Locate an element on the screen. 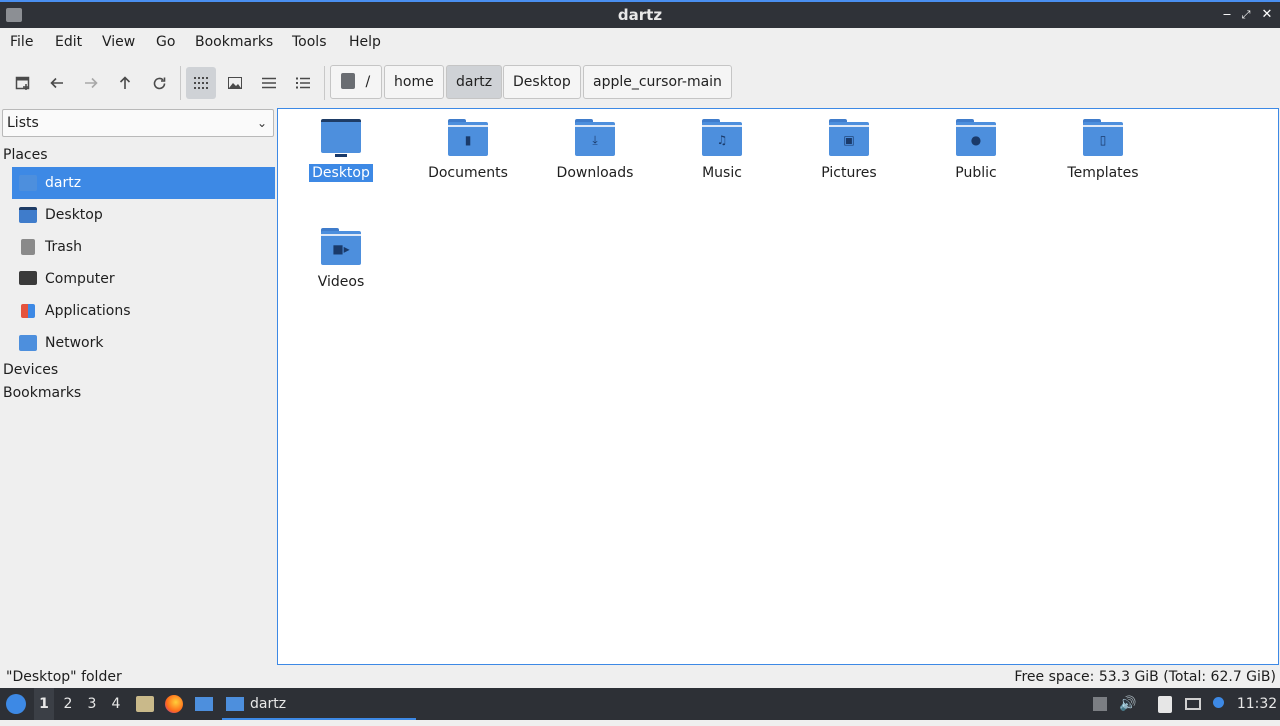  breadcrumb-dartz: dartz is located at coordinates (474, 82).